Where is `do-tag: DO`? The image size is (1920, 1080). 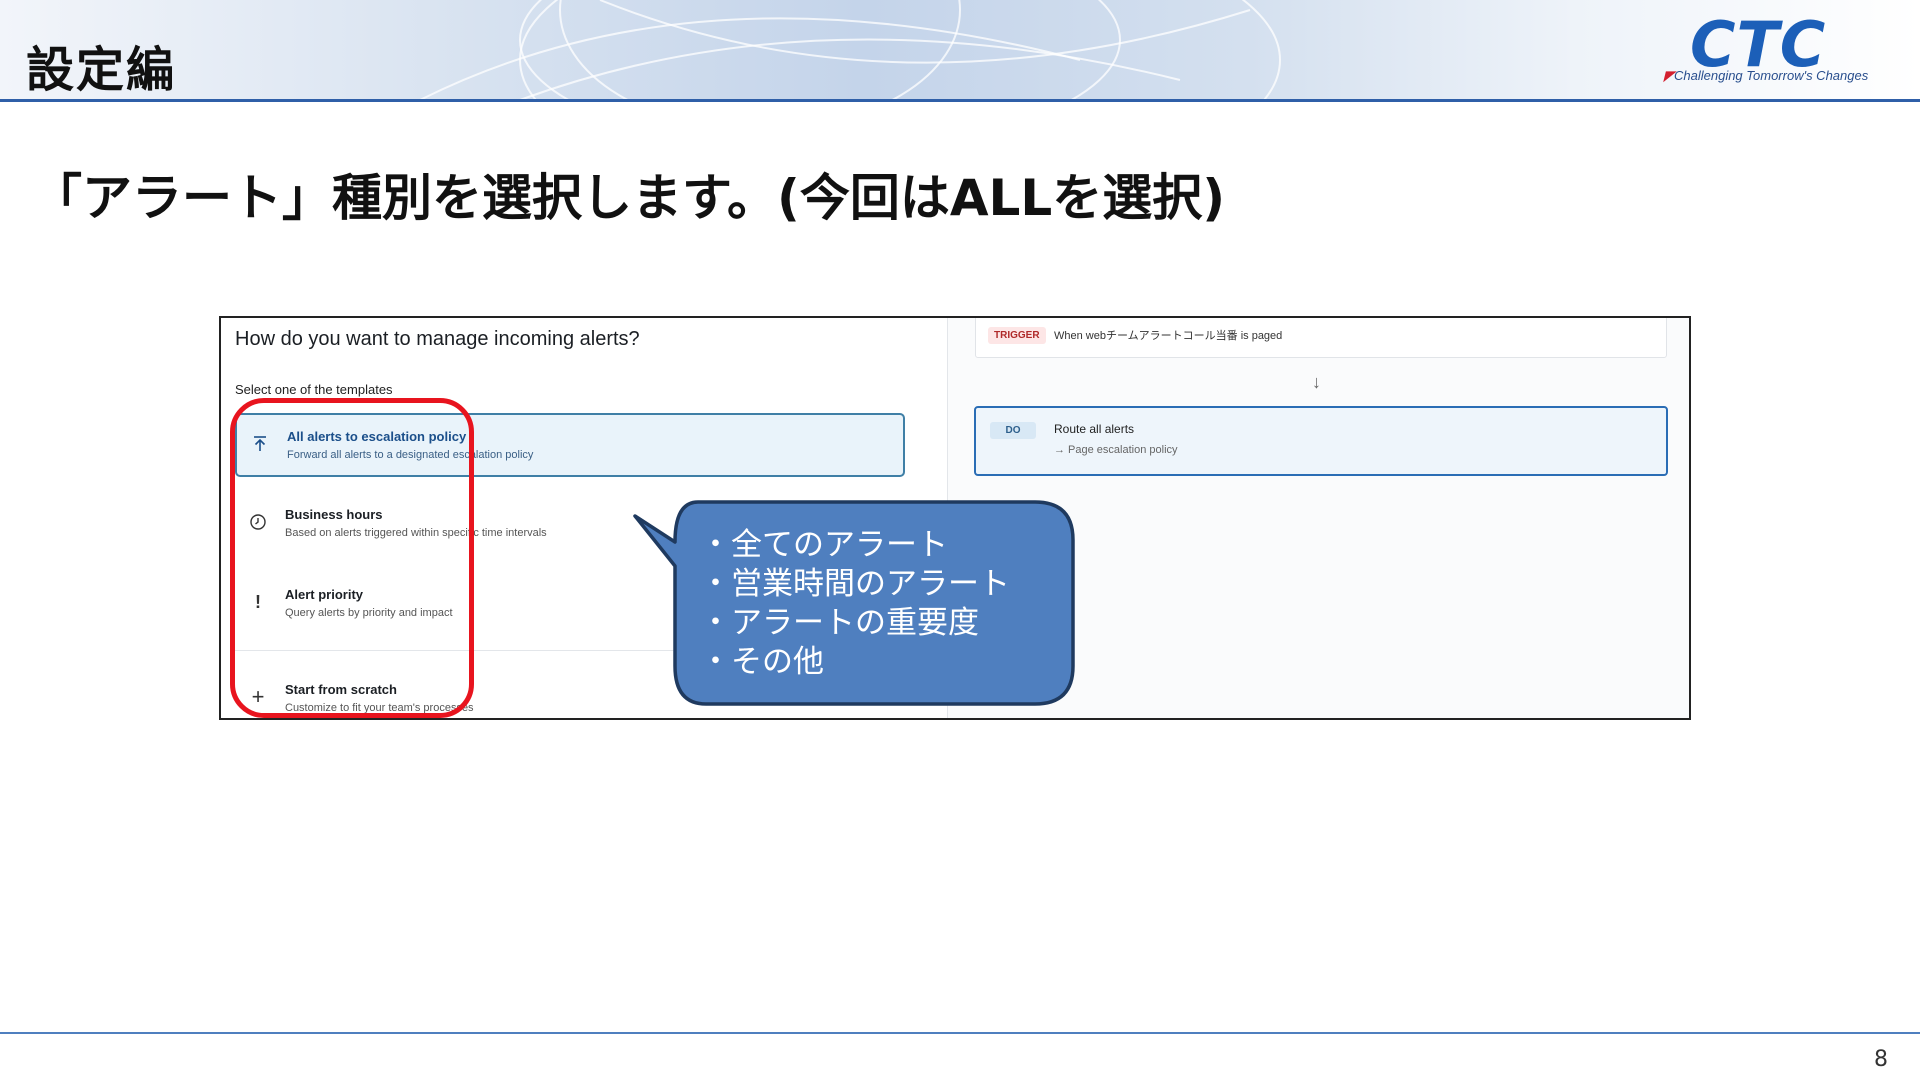 do-tag: DO is located at coordinates (1013, 430).